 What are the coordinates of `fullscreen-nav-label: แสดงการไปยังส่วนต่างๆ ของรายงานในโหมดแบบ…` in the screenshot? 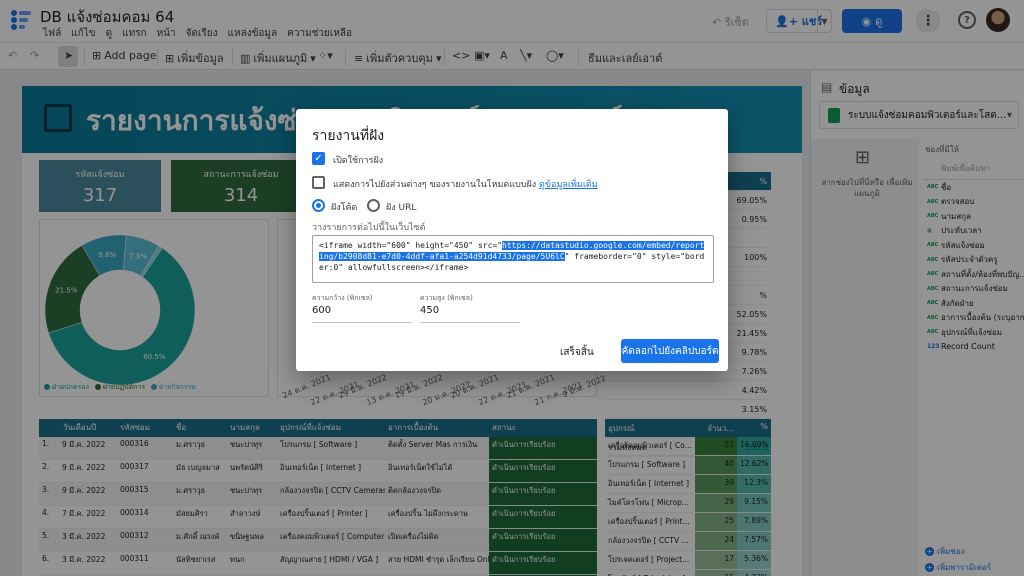 It's located at (465, 185).